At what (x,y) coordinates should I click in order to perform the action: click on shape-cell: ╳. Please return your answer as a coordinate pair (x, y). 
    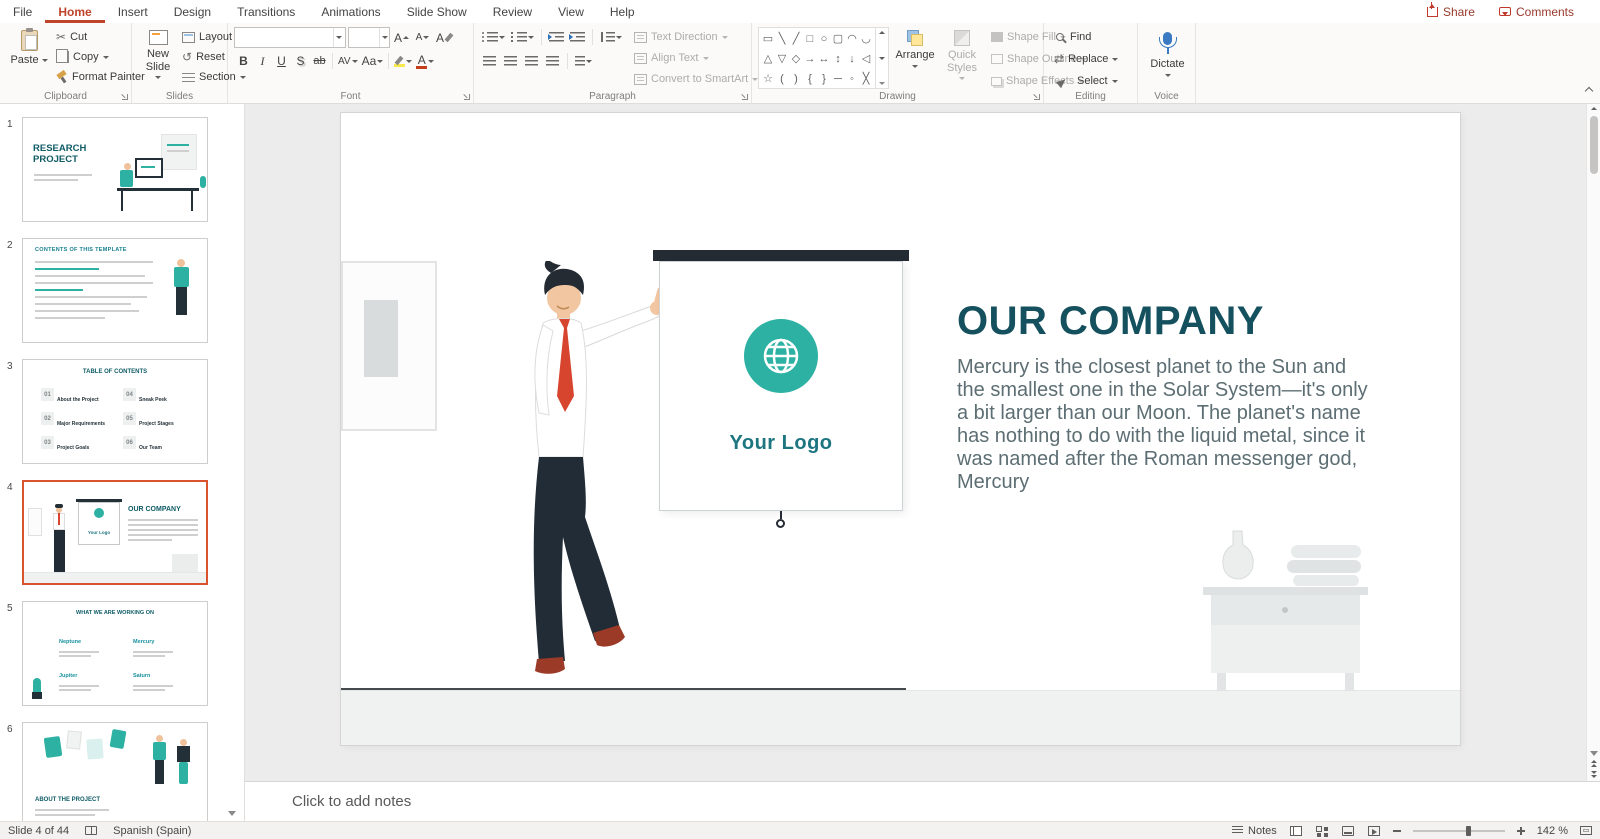
    Looking at the image, I should click on (866, 79).